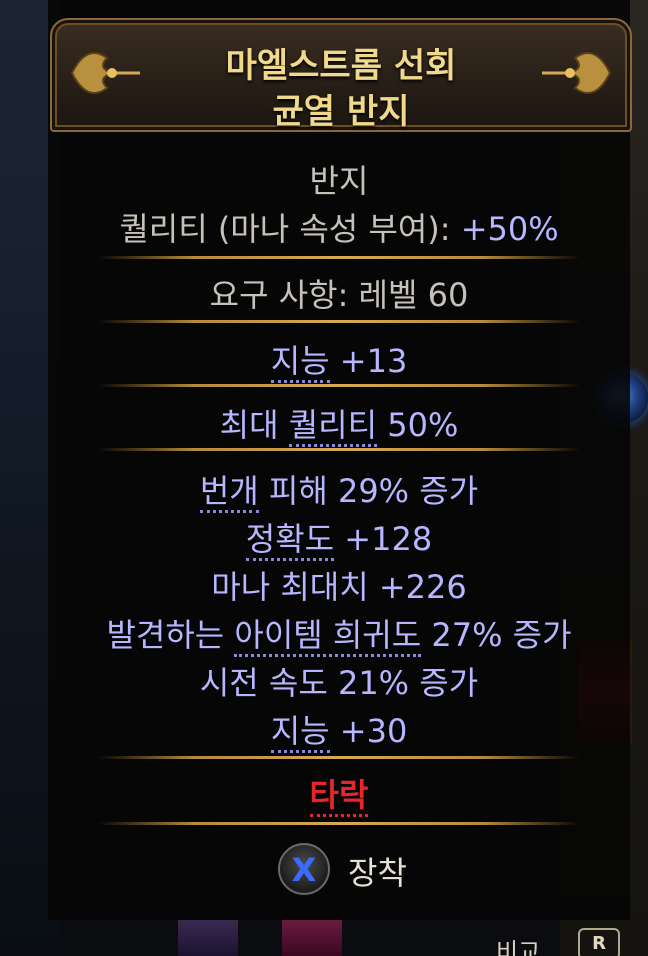 This screenshot has width=648, height=956. Describe the element at coordinates (208, 938) in the screenshot. I see `equipment-slot-gloves` at that location.